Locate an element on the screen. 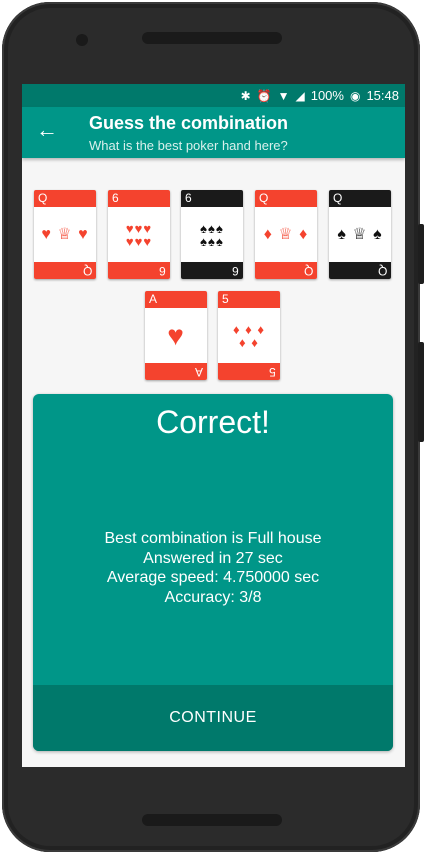  bottom-speaker is located at coordinates (212, 820).